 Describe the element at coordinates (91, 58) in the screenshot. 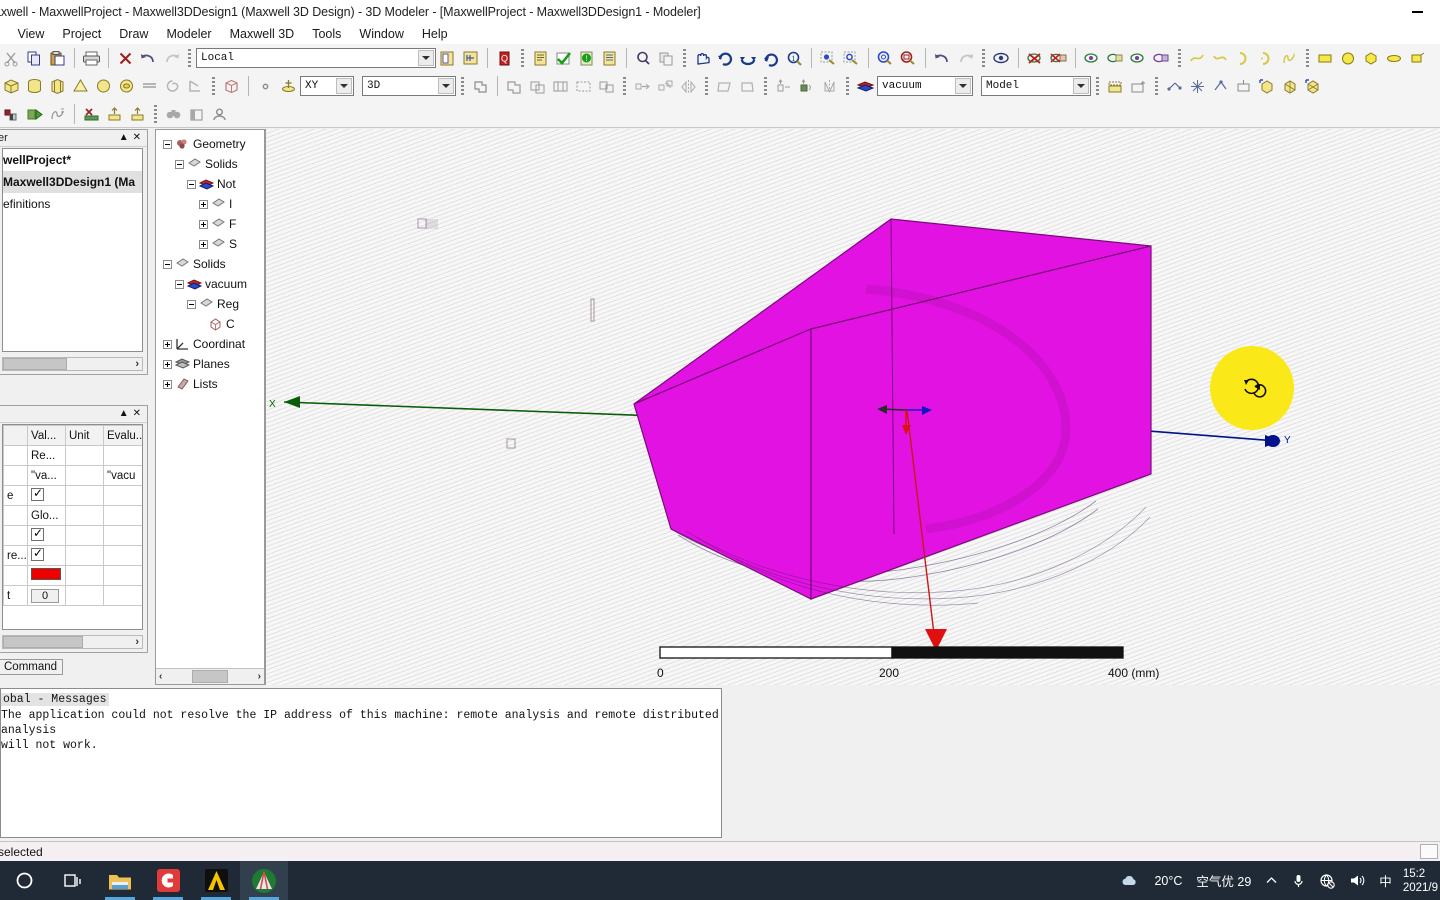

I see `print-icon` at that location.